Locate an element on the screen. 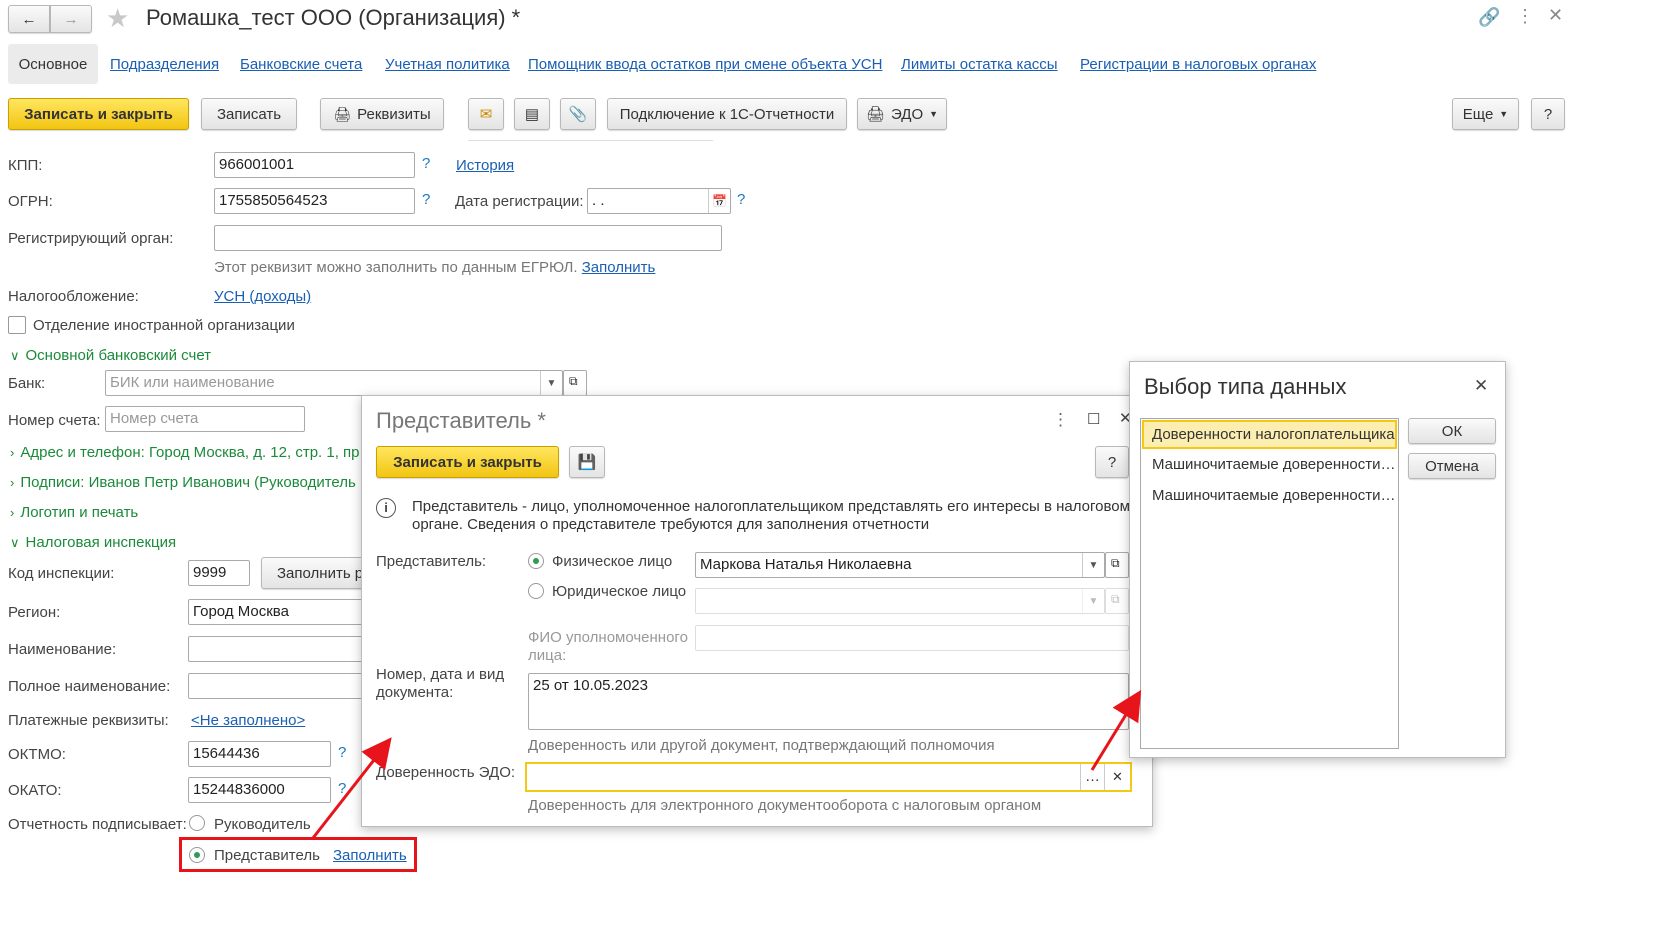 The width and height of the screenshot is (1664, 931). account-label: Номер счета: is located at coordinates (54, 420).